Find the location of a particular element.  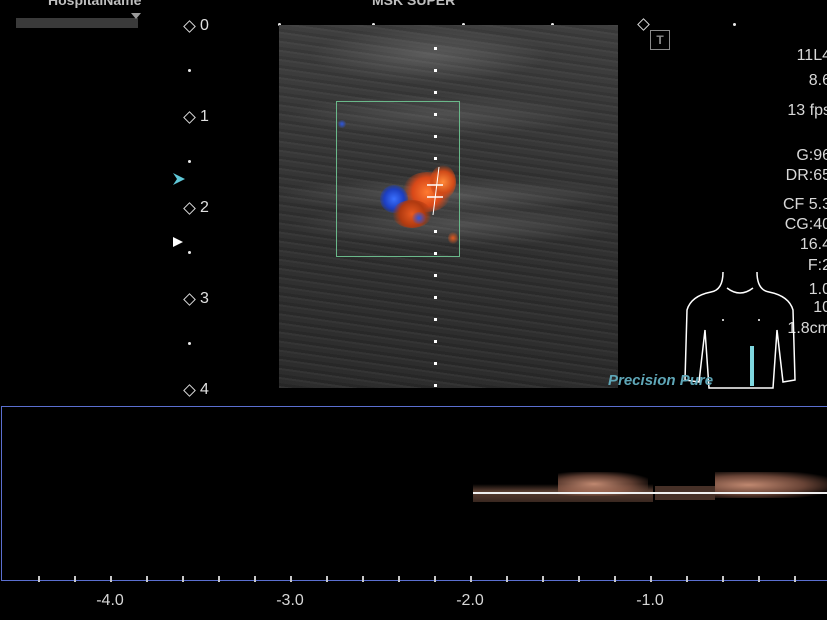

width-marker-diamond is located at coordinates (643, 24).